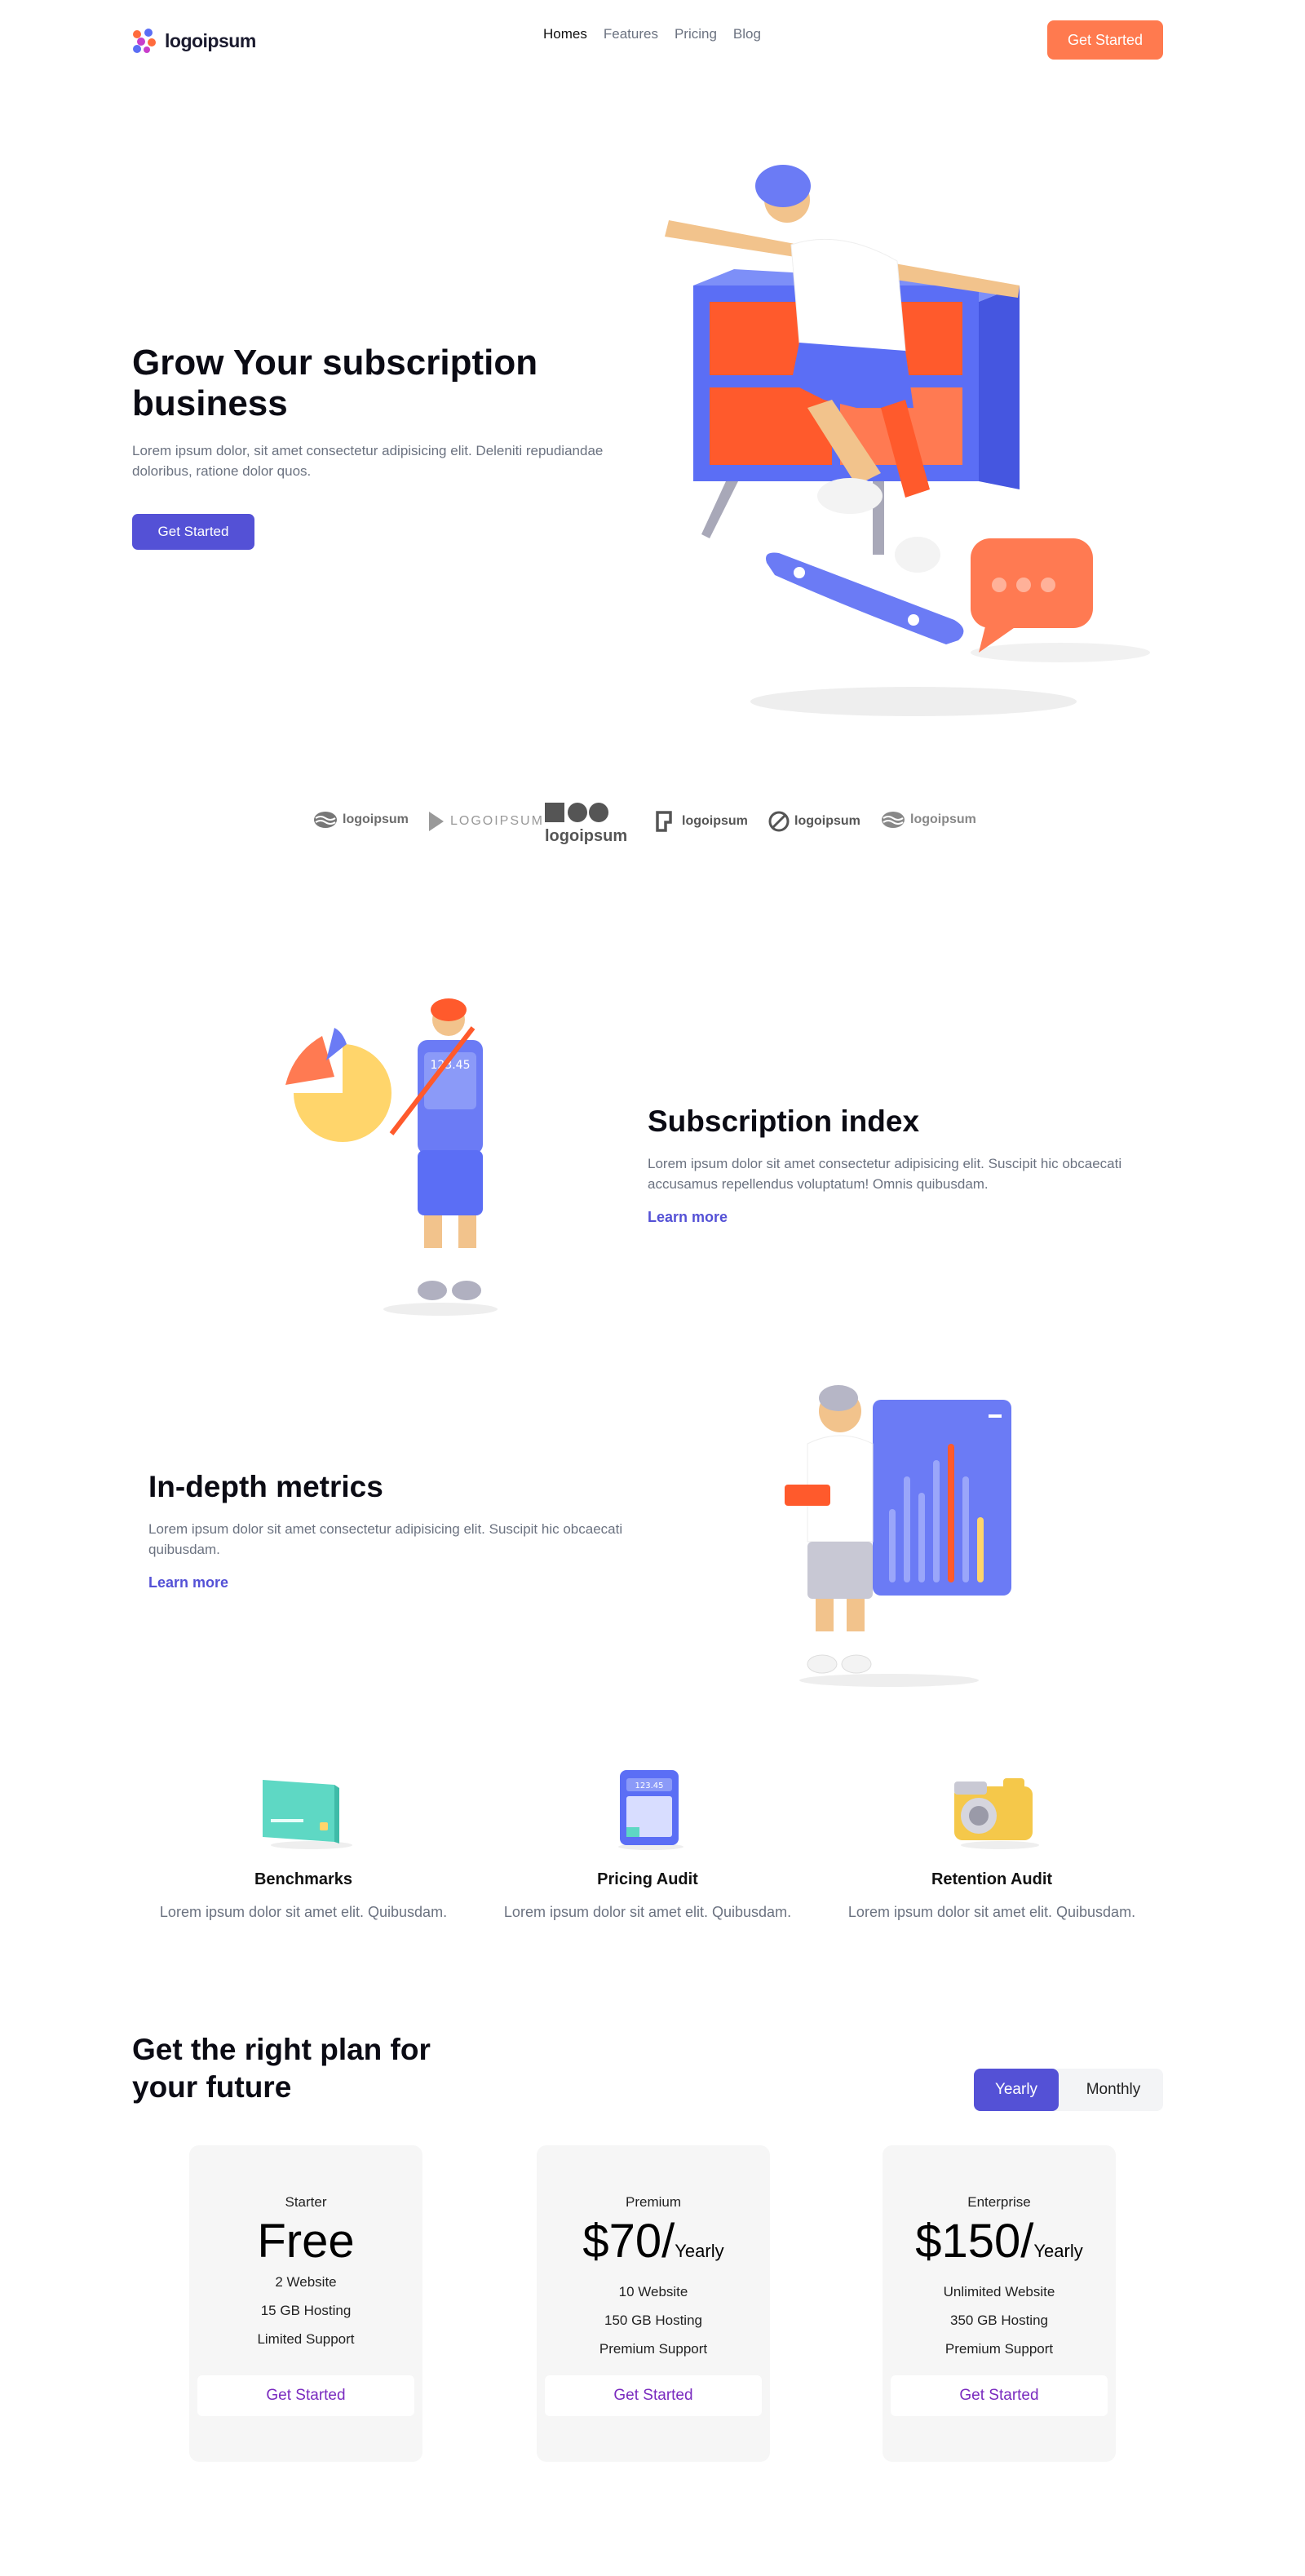 The width and height of the screenshot is (1305, 2576). I want to click on brand-logo: logoipsum, so click(193, 41).